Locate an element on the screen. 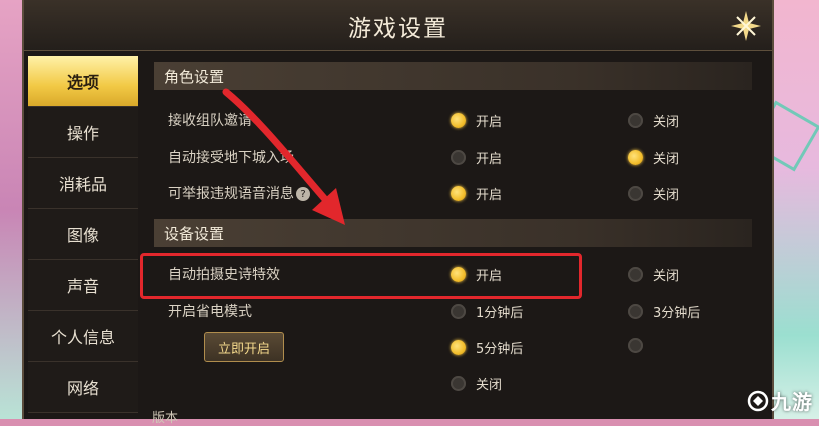  sidebar-item-graphics: 图像 is located at coordinates (83, 234).